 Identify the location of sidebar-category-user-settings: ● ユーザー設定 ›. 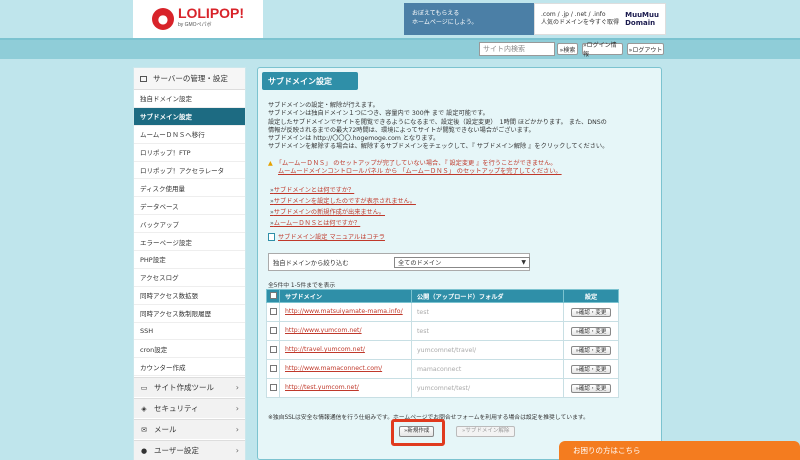
(189, 450).